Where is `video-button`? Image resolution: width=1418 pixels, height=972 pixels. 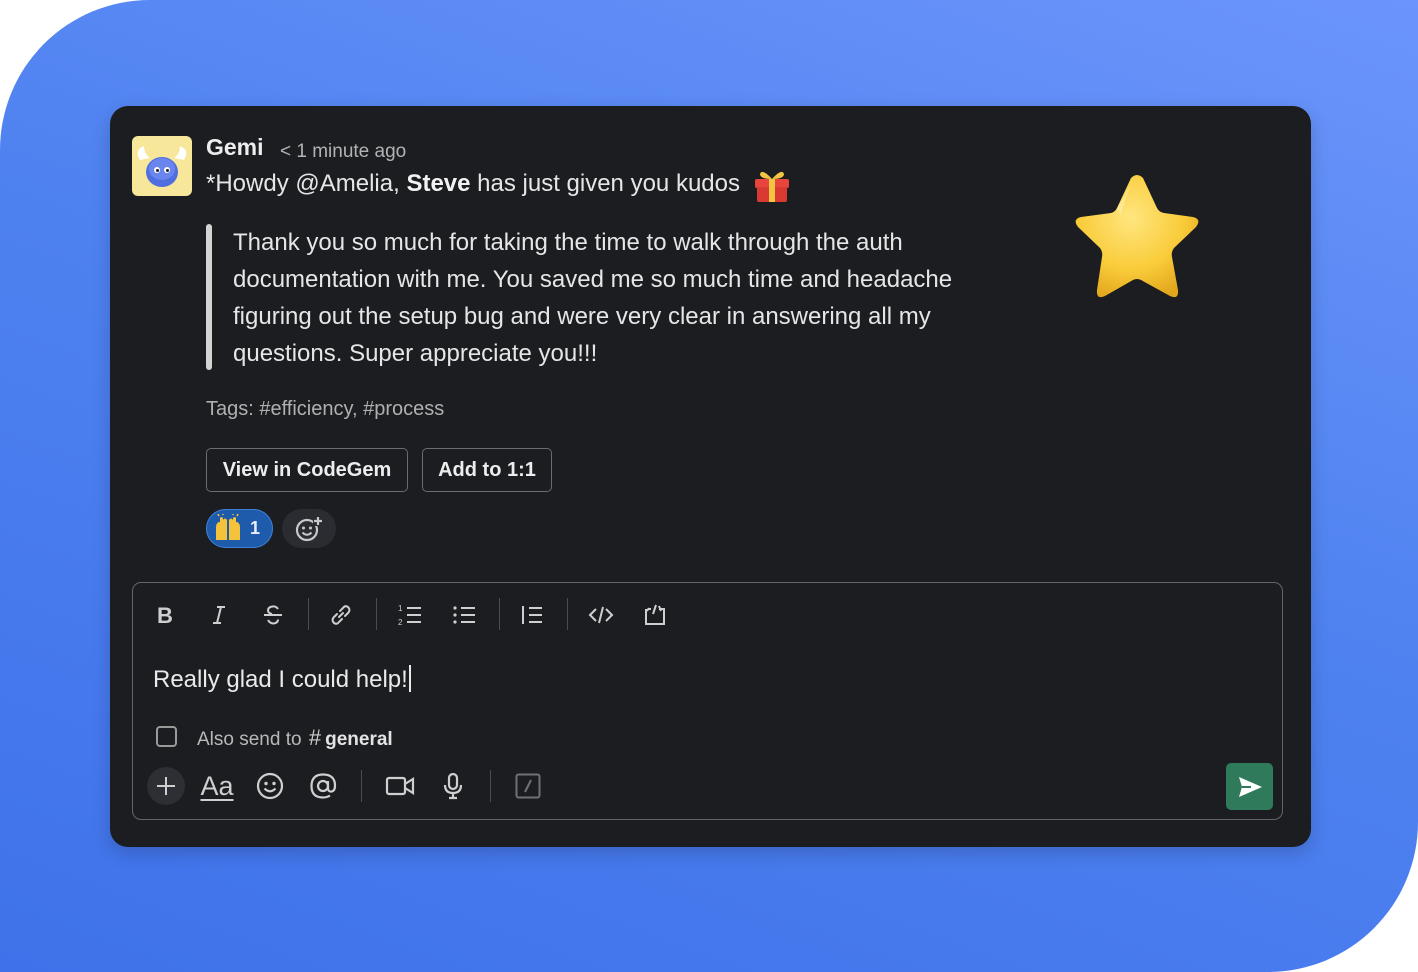
video-button is located at coordinates (400, 786).